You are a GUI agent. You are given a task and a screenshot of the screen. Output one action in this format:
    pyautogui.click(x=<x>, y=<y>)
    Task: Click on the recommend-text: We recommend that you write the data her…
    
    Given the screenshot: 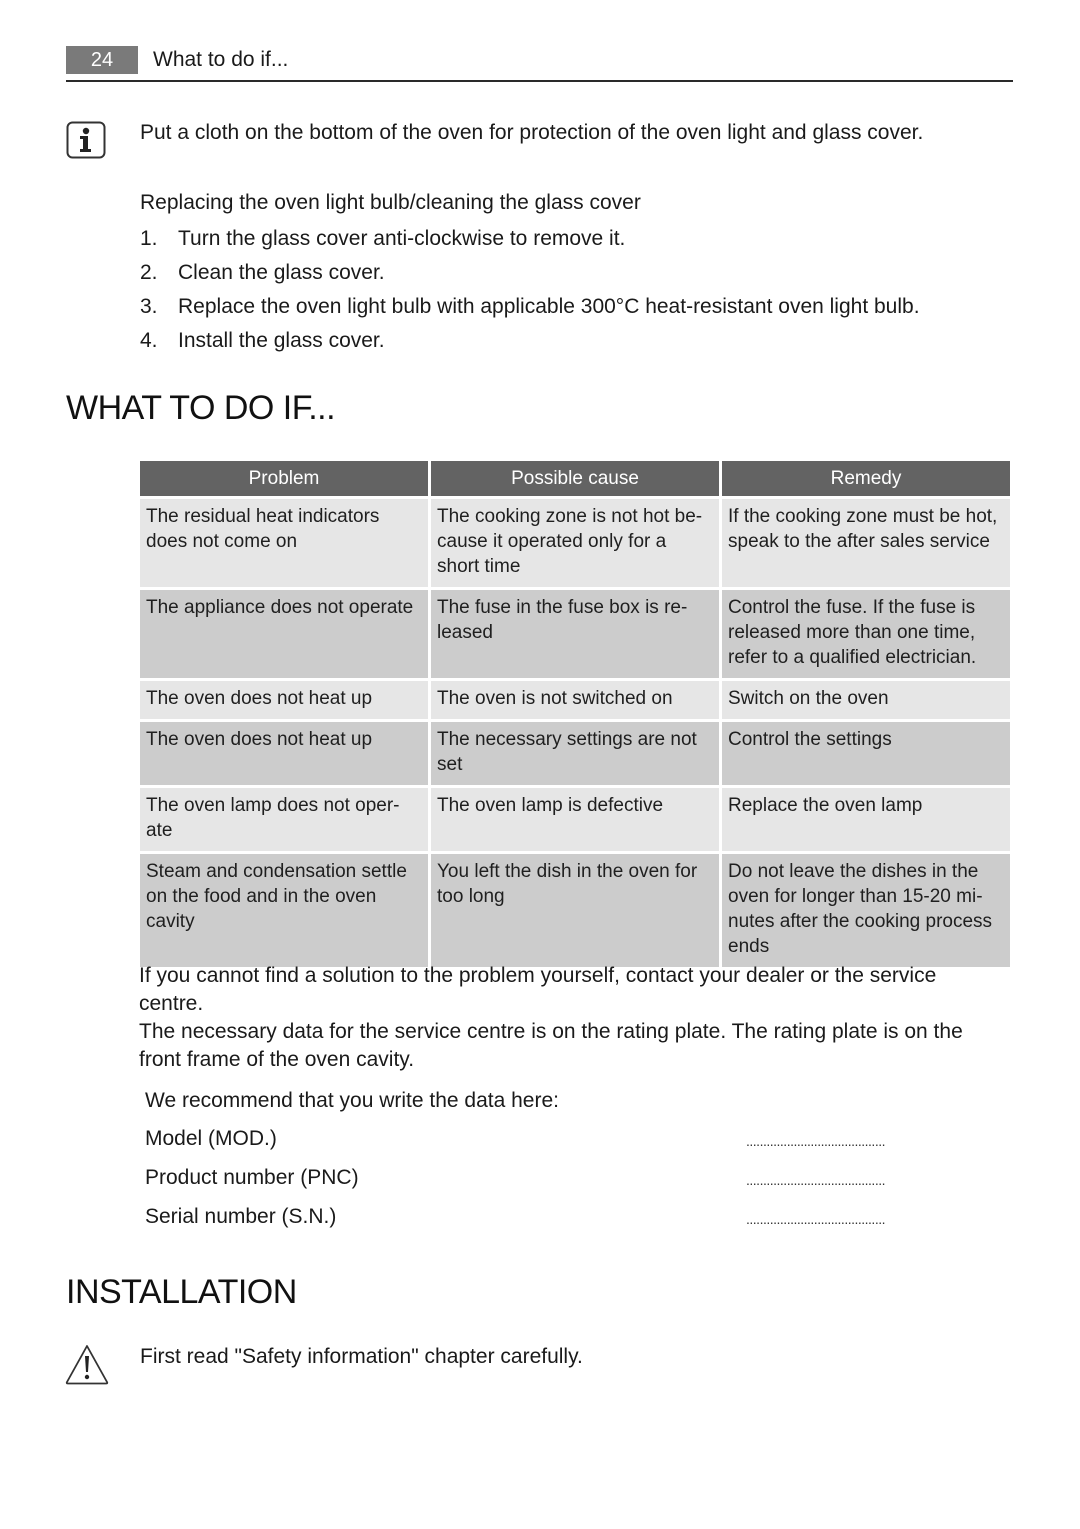 What is the action you would take?
    pyautogui.click(x=352, y=1100)
    